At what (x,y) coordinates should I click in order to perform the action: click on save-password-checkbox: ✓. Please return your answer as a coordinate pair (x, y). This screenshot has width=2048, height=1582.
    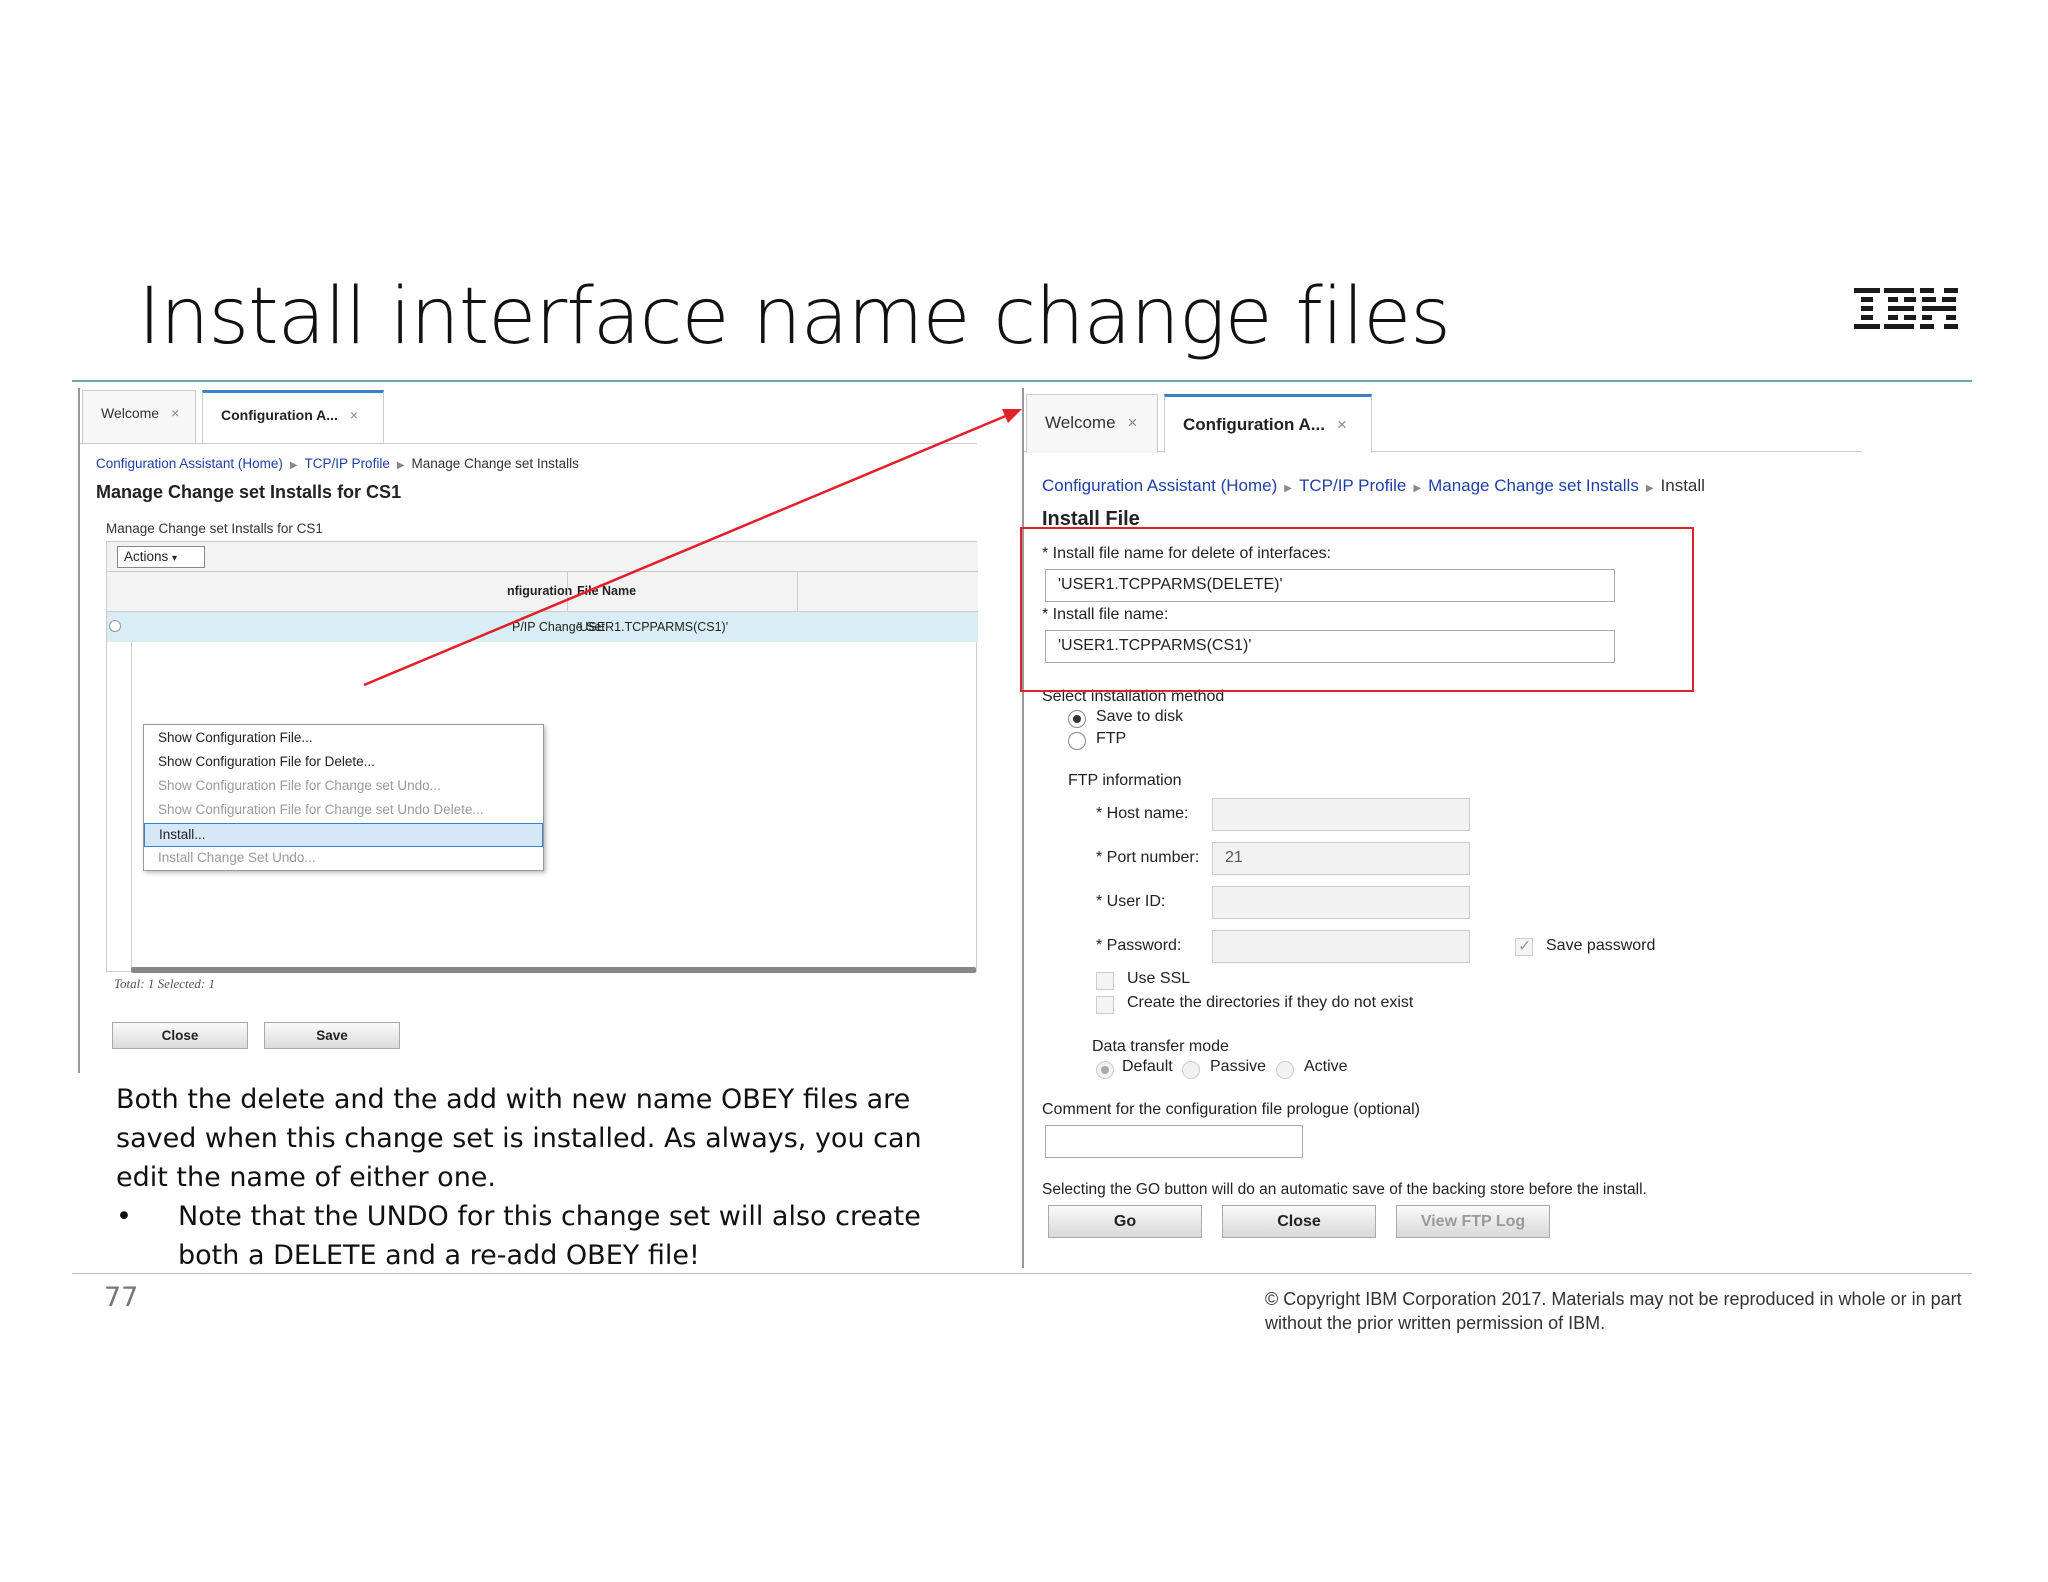
    Looking at the image, I should click on (1524, 947).